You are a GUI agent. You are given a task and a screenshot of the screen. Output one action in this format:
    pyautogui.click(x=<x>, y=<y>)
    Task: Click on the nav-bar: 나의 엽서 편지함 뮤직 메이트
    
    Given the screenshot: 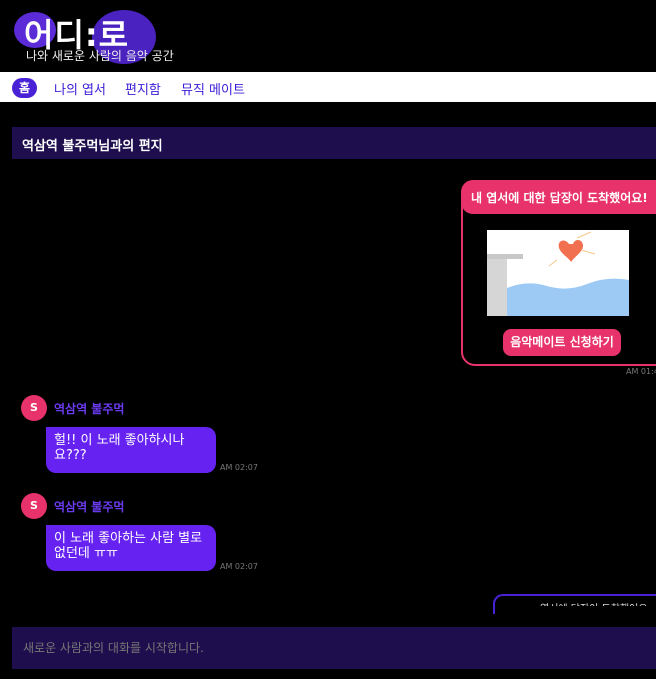 What is the action you would take?
    pyautogui.click(x=328, y=87)
    